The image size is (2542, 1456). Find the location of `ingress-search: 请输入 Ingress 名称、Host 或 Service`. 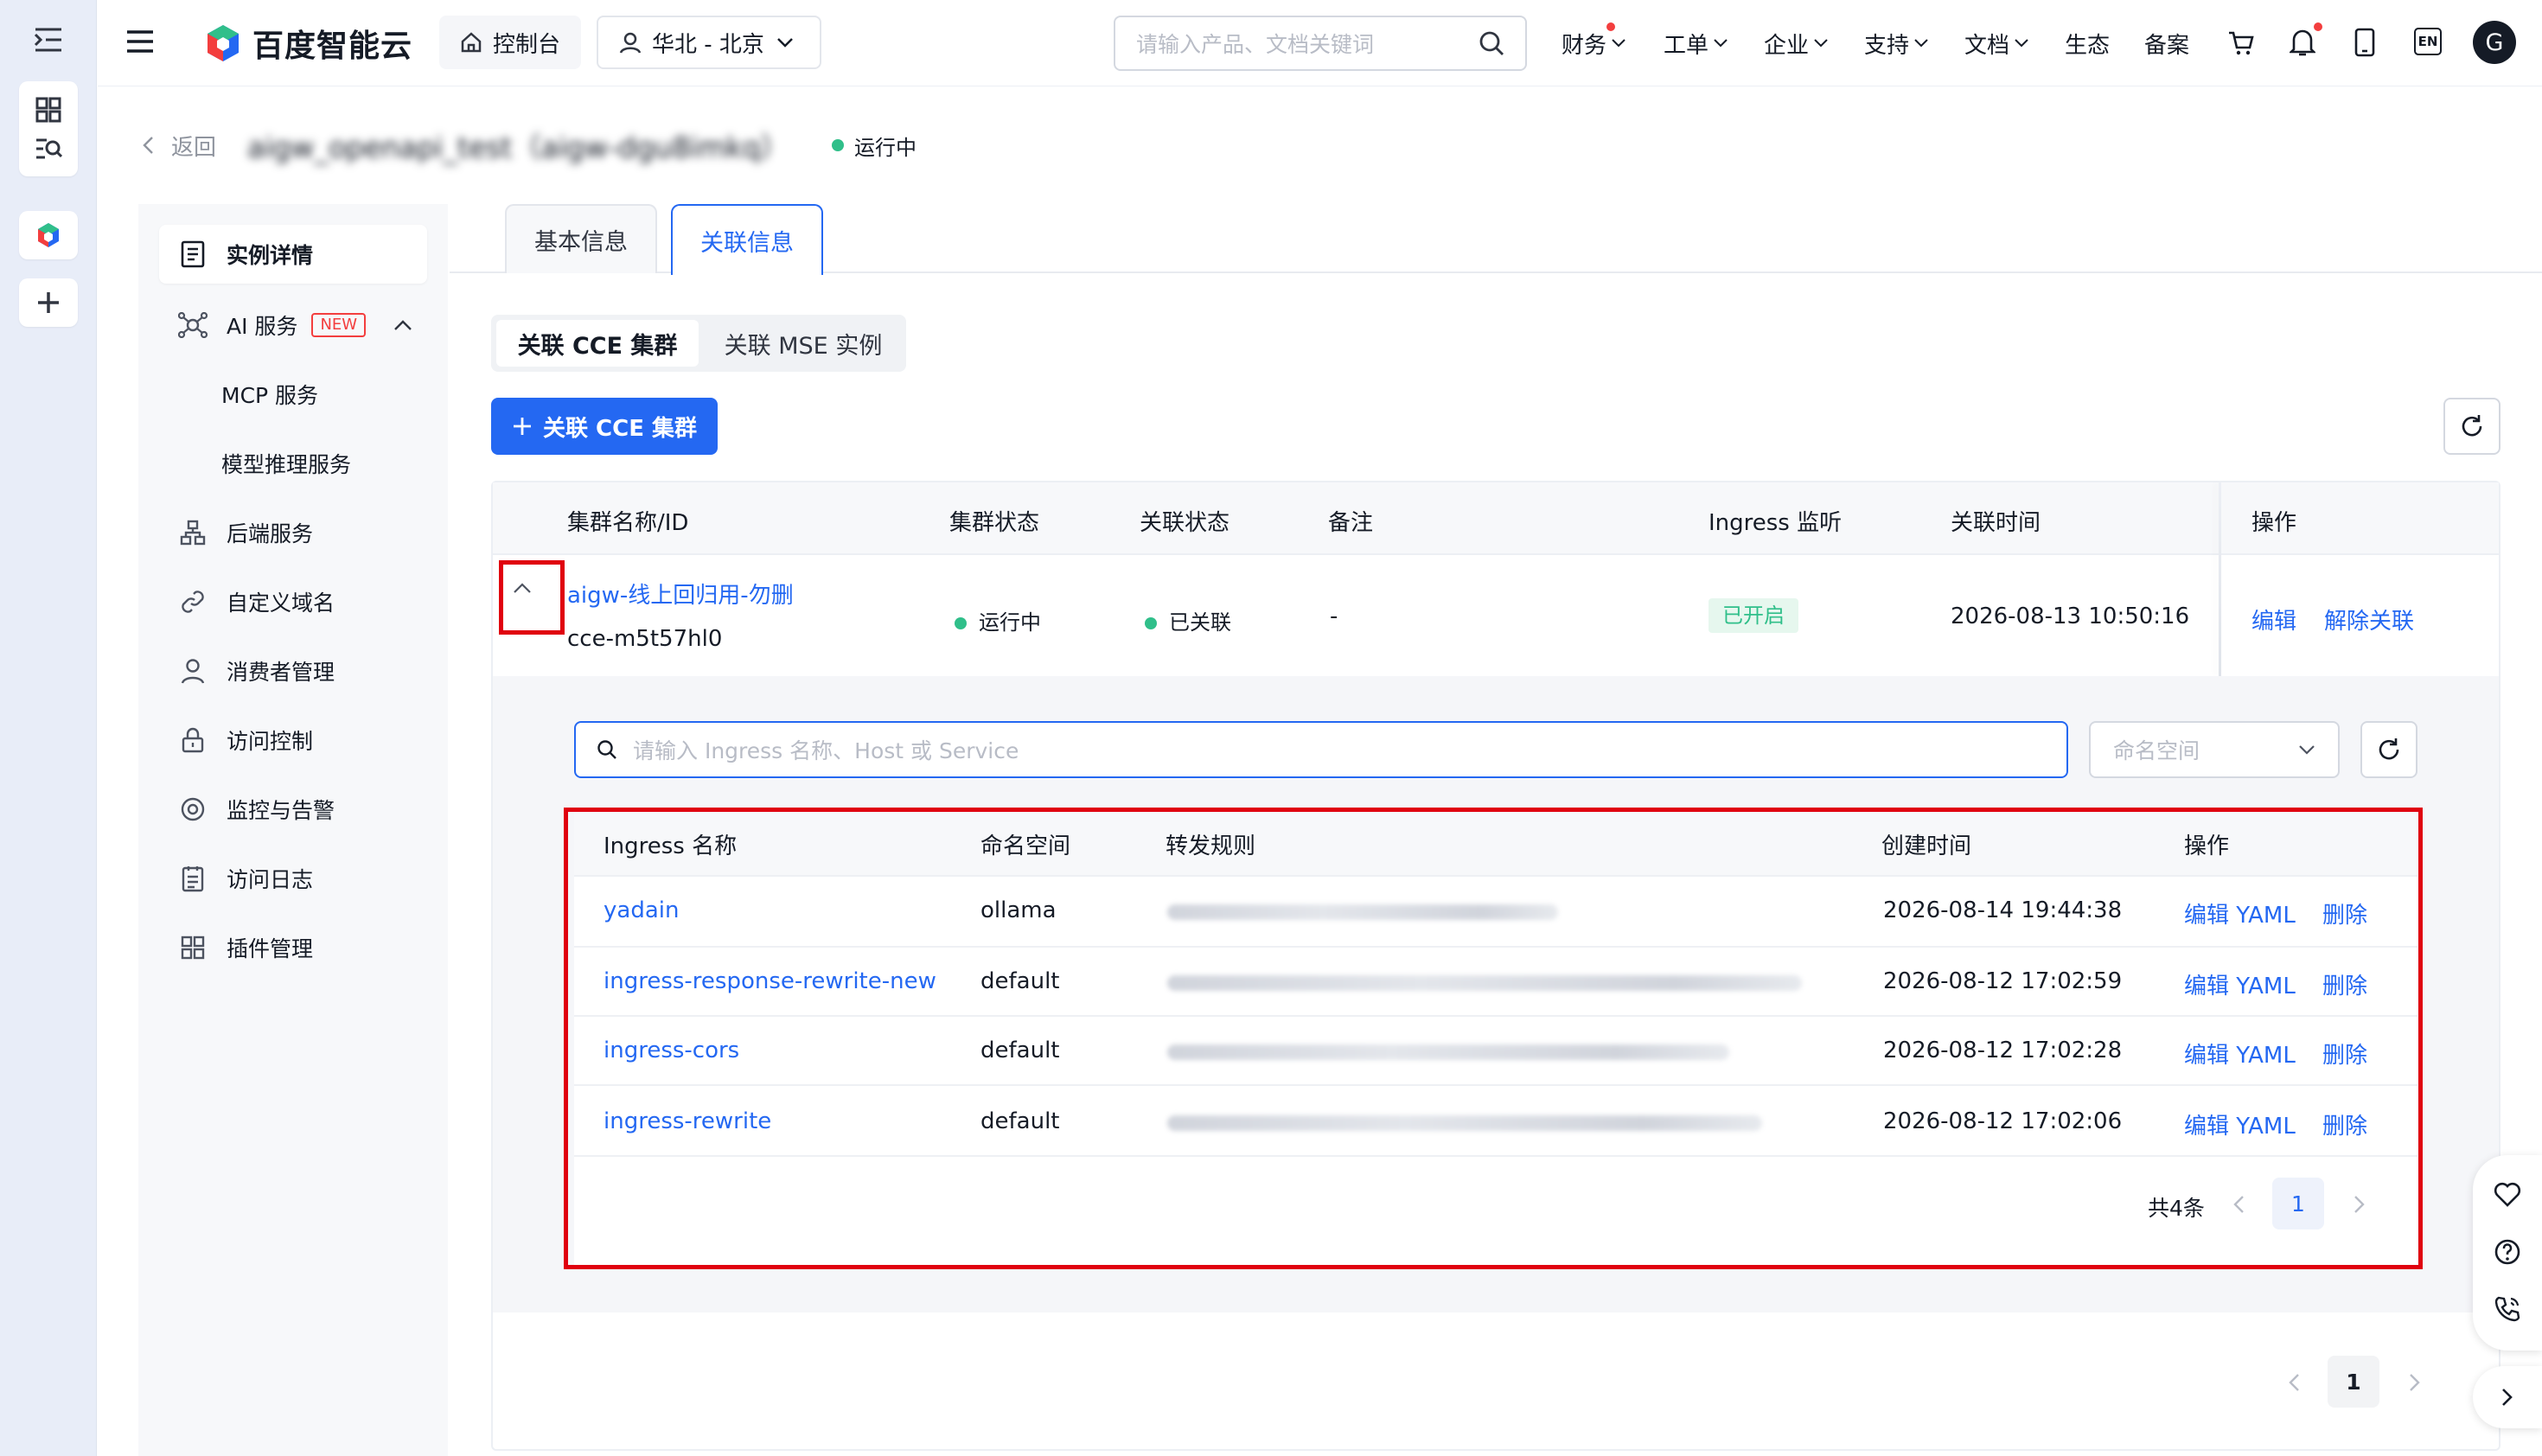

ingress-search: 请输入 Ingress 名称、Host 或 Service is located at coordinates (1321, 750).